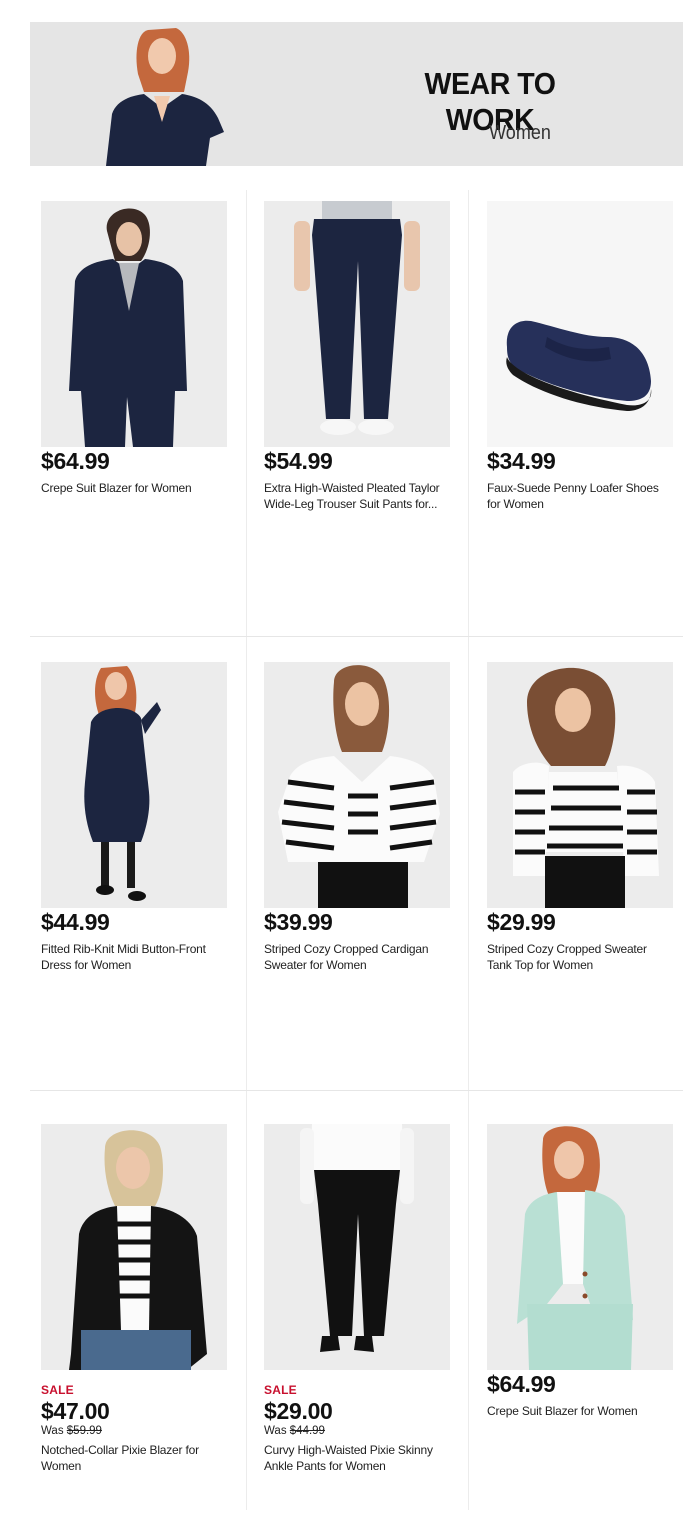 Image resolution: width=700 pixels, height=1520 pixels. I want to click on original-price: $44.99, so click(307, 1431).